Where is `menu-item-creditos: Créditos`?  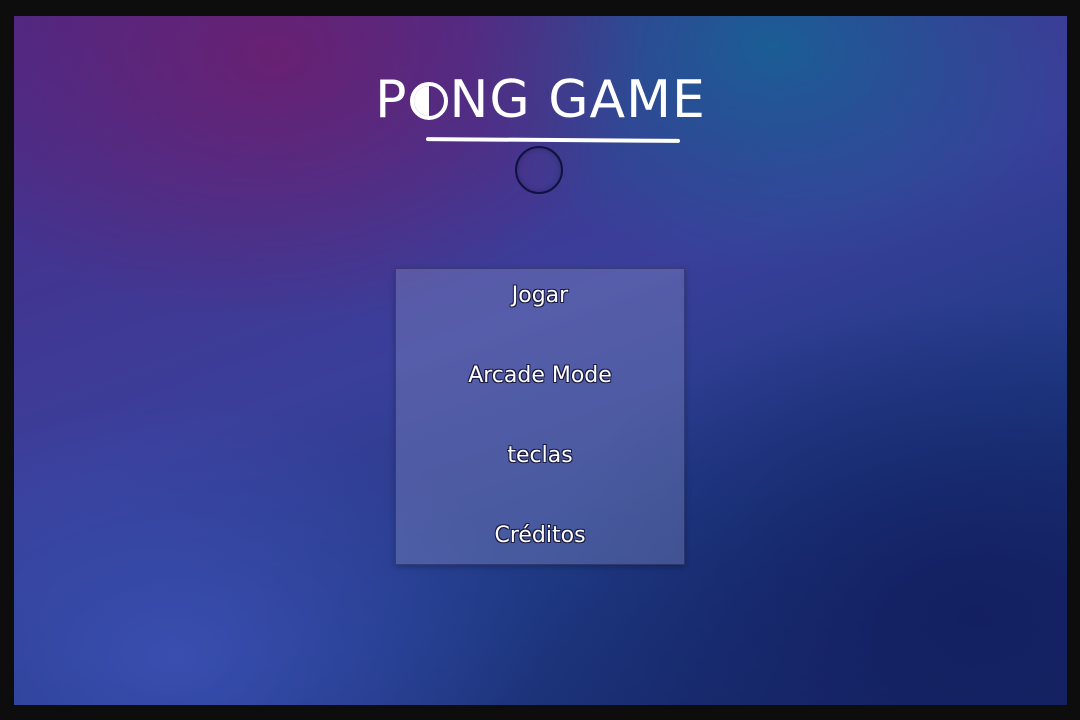 menu-item-creditos: Créditos is located at coordinates (540, 536).